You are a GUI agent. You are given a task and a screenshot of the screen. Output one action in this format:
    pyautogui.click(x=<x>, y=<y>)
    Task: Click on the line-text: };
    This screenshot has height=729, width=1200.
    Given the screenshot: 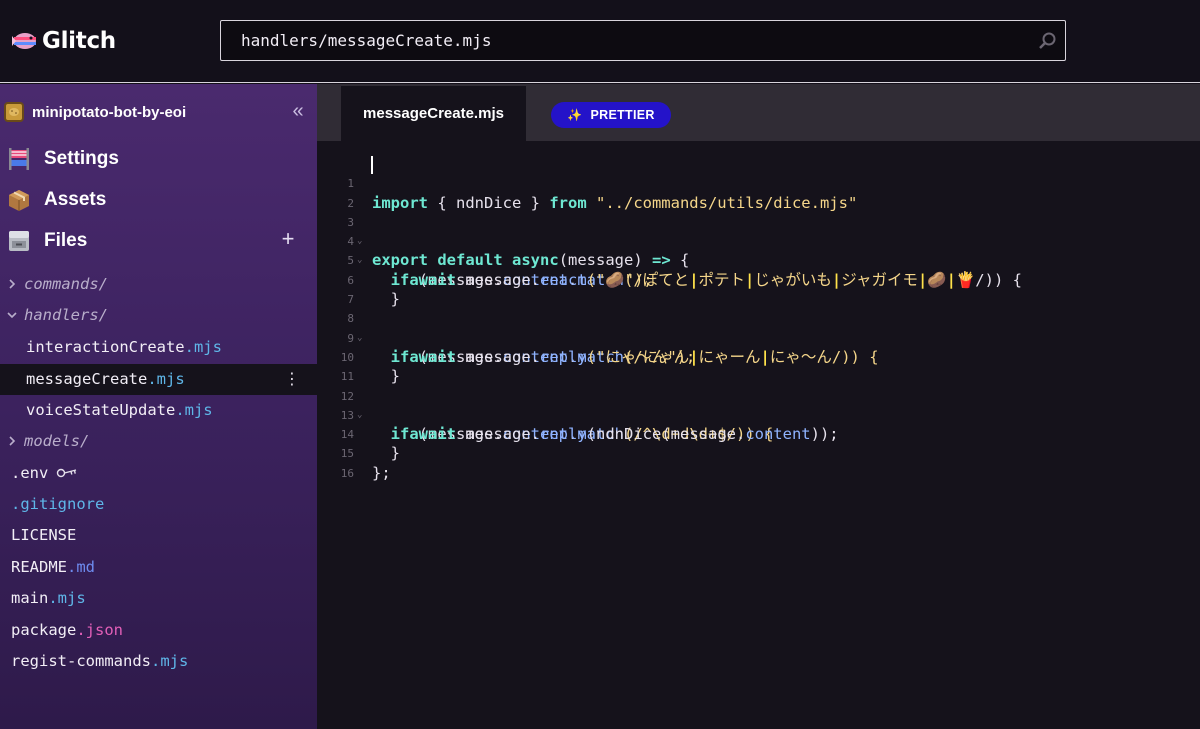 What is the action you would take?
    pyautogui.click(x=381, y=472)
    